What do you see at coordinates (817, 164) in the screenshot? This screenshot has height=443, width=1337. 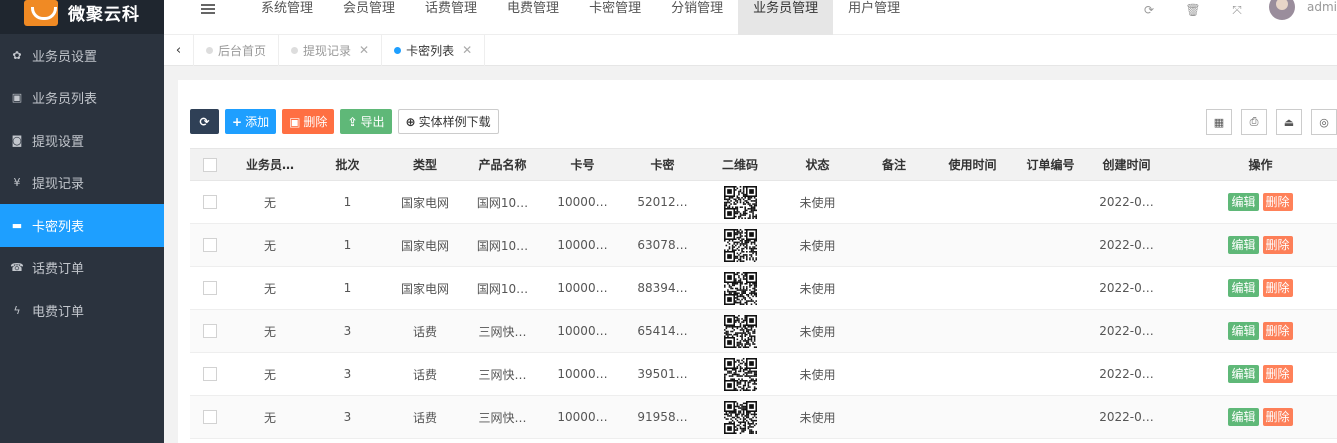 I see `table-header: 状态` at bounding box center [817, 164].